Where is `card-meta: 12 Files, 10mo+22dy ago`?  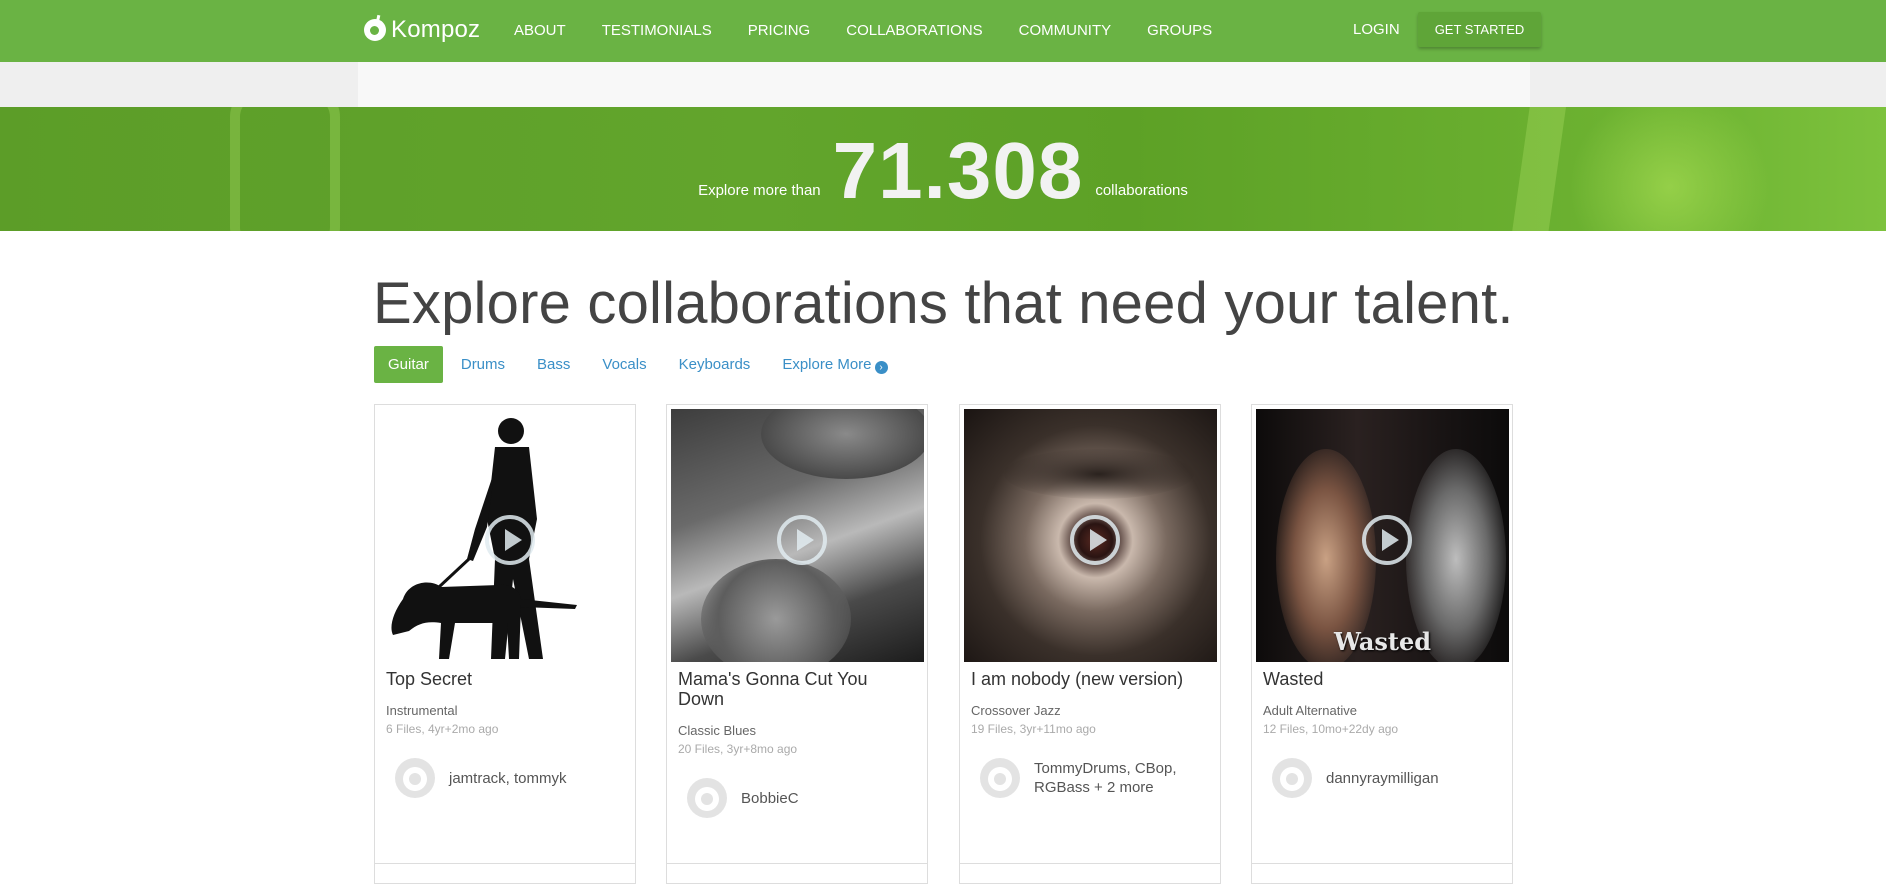
card-meta: 12 Files, 10mo+22dy ago is located at coordinates (1331, 729).